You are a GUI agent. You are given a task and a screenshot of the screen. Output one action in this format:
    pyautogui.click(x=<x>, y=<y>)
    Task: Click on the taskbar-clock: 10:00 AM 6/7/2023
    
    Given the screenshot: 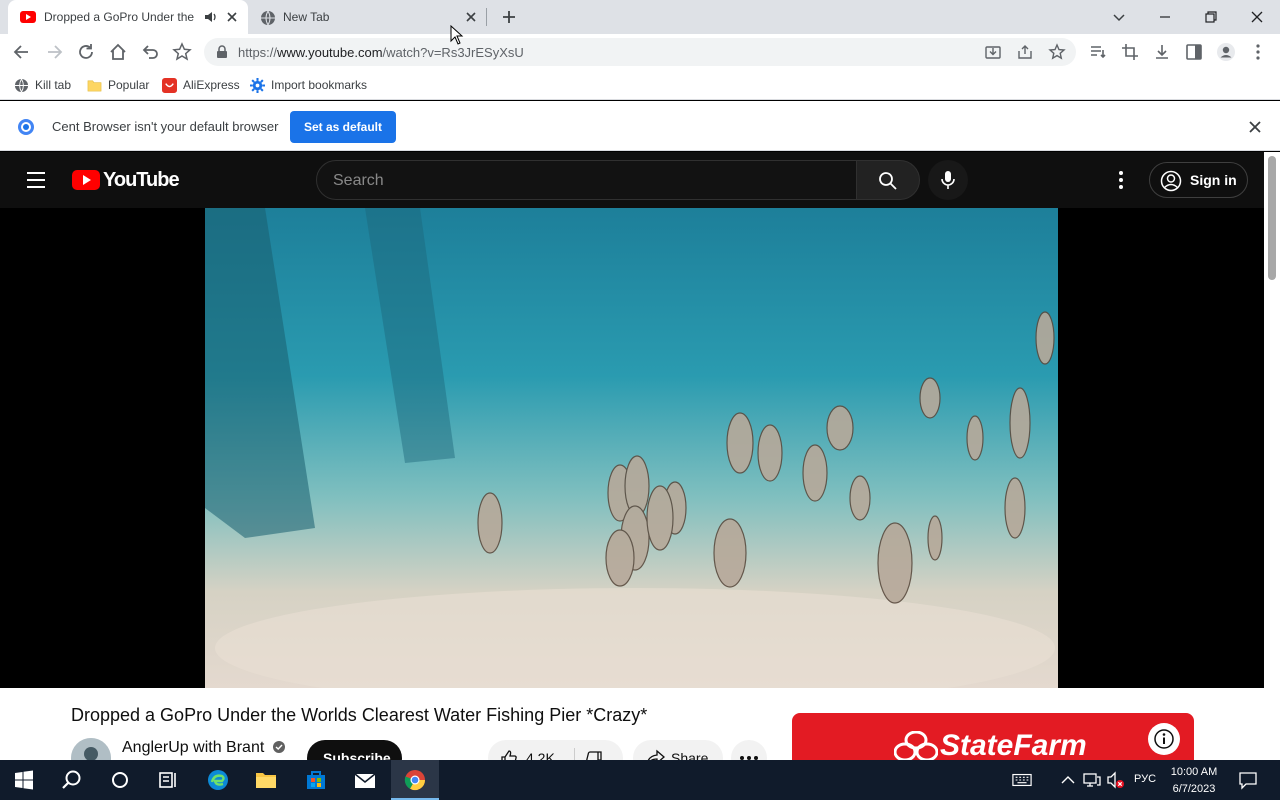 What is the action you would take?
    pyautogui.click(x=1194, y=781)
    